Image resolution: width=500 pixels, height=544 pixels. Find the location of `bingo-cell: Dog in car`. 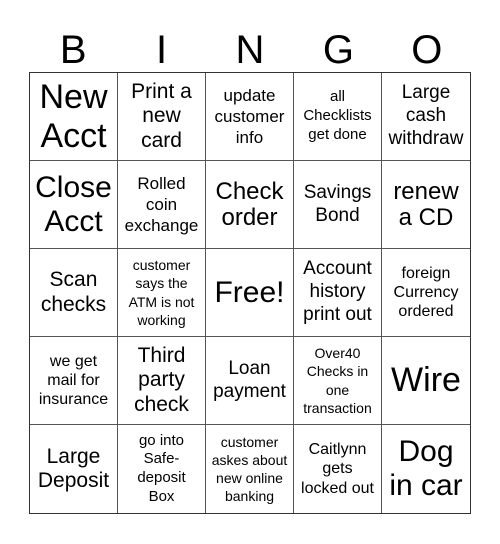

bingo-cell: Dog in car is located at coordinates (426, 469).